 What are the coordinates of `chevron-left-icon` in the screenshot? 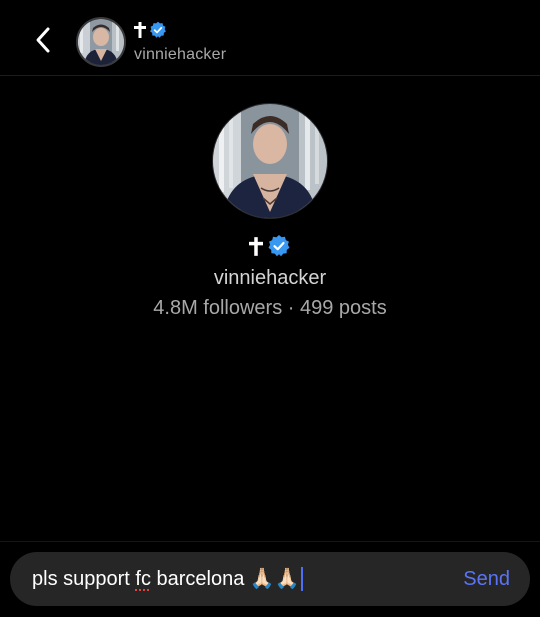 It's located at (43, 40).